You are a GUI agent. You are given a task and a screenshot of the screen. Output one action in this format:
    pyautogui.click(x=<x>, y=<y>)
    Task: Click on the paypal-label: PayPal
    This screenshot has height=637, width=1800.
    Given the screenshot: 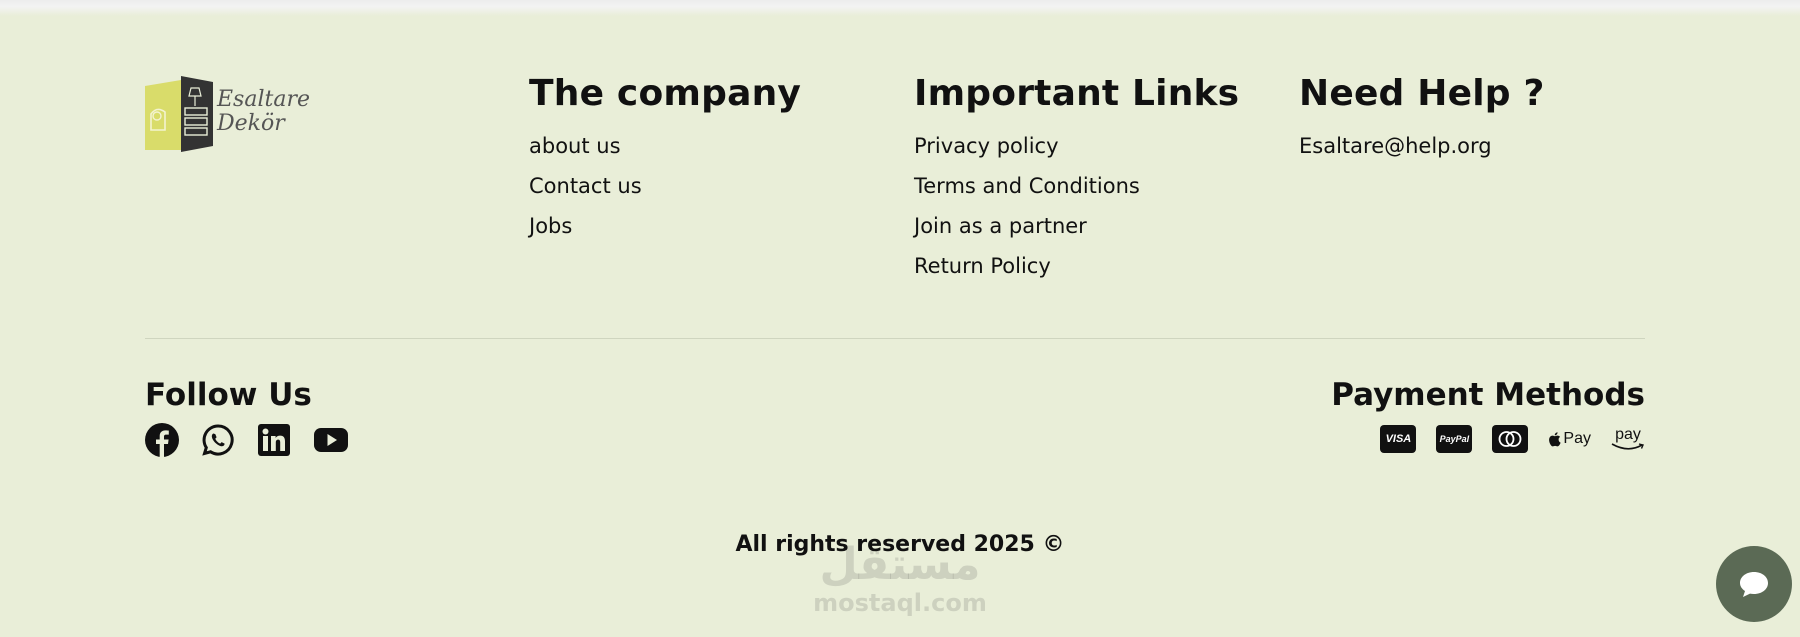 What is the action you would take?
    pyautogui.click(x=1454, y=439)
    